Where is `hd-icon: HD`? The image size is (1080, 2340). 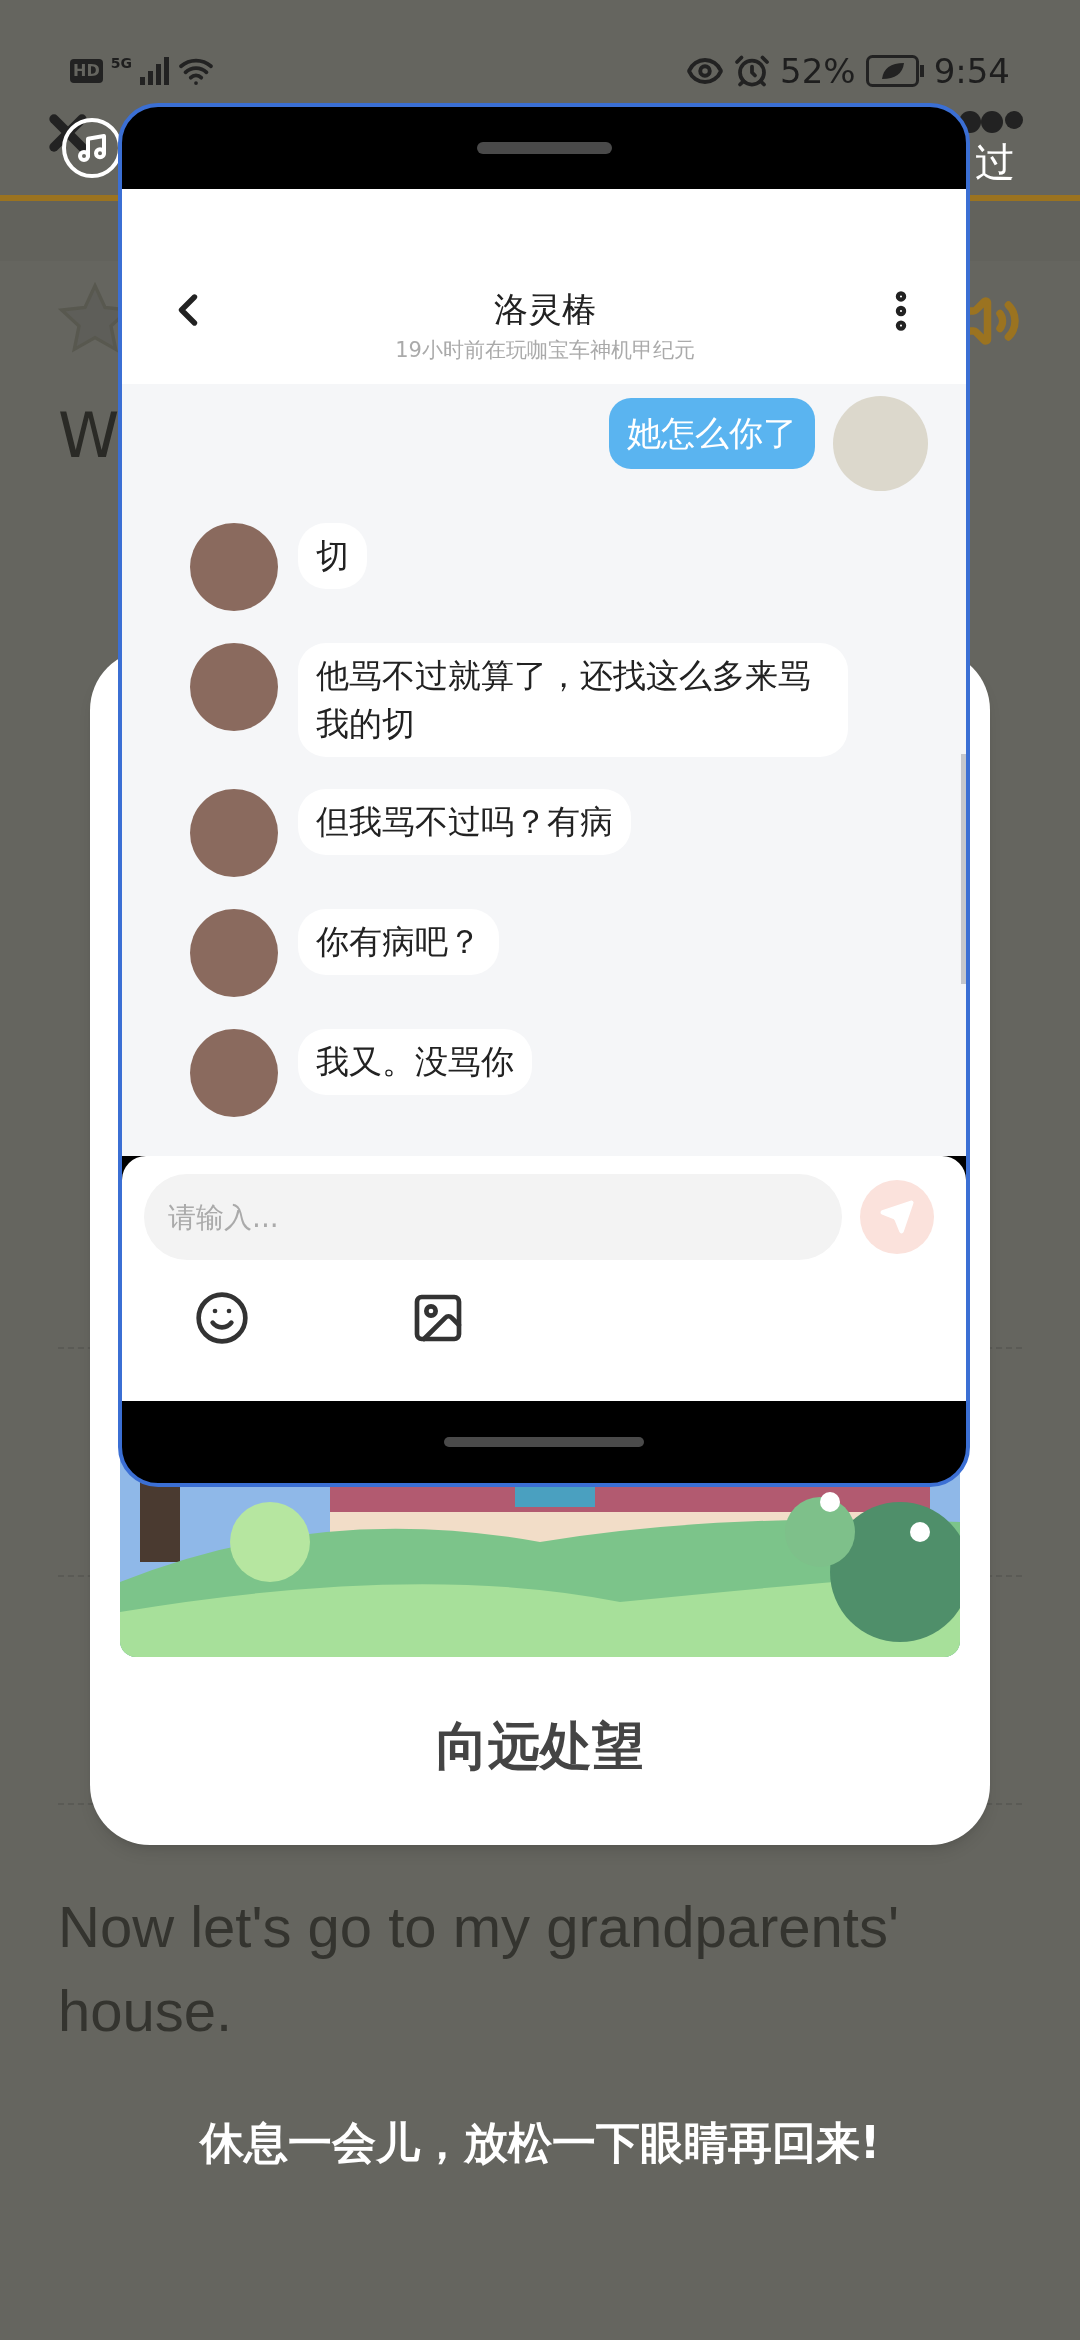
hd-icon: HD is located at coordinates (86, 71).